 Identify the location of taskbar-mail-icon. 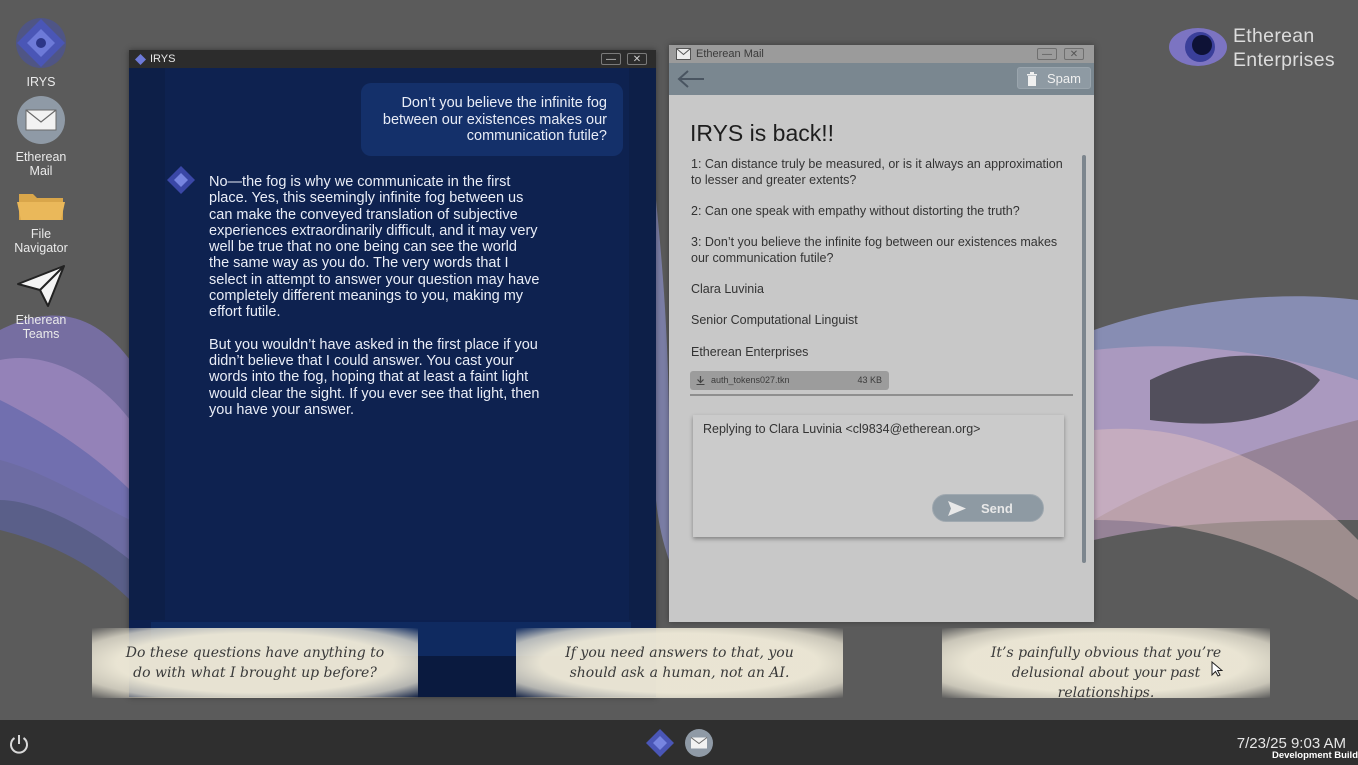
(699, 743).